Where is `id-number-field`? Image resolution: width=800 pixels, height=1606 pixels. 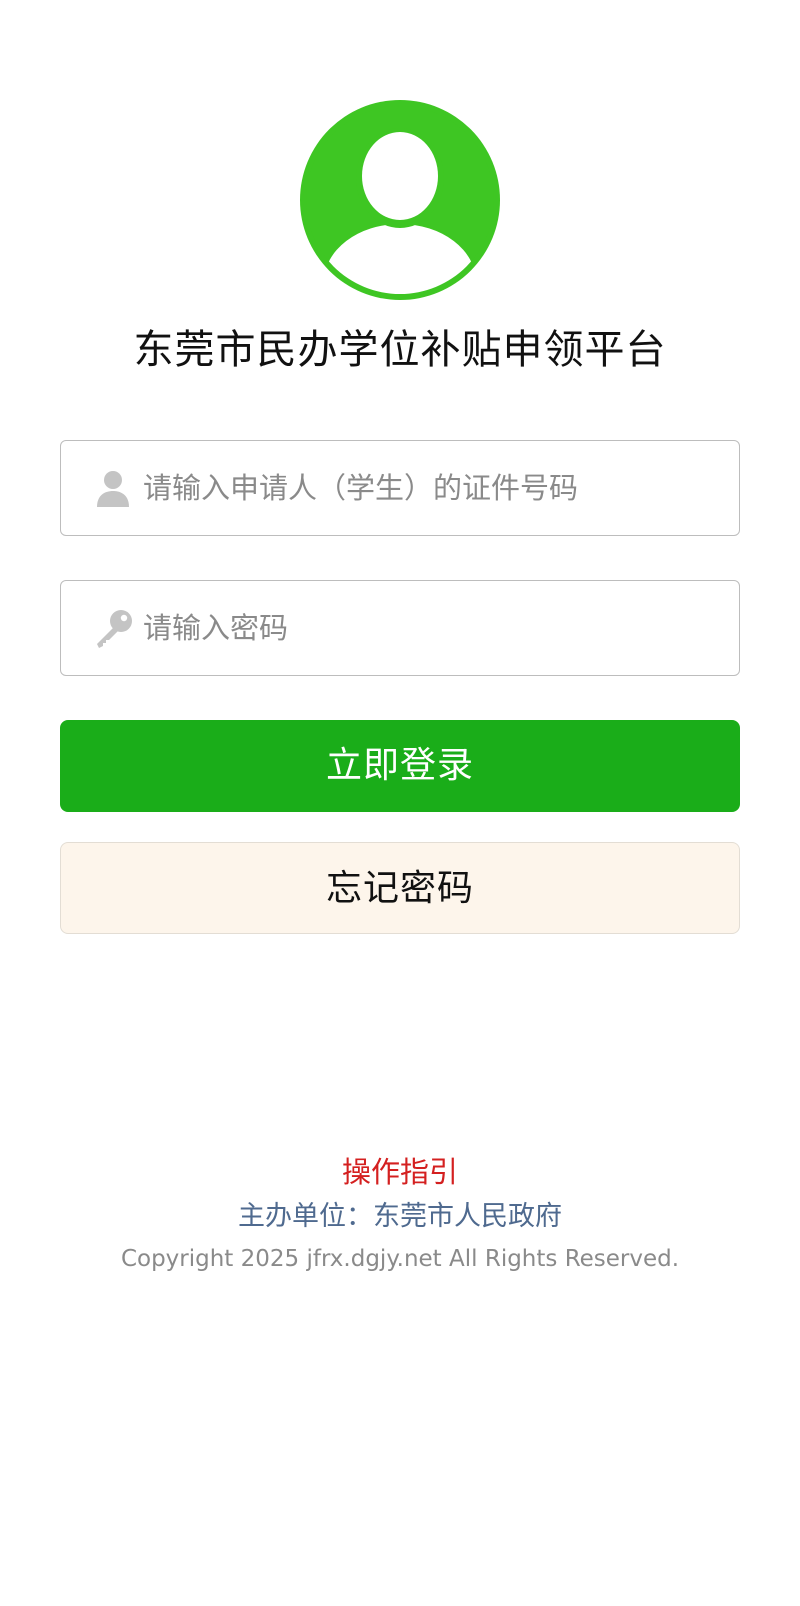 id-number-field is located at coordinates (400, 488).